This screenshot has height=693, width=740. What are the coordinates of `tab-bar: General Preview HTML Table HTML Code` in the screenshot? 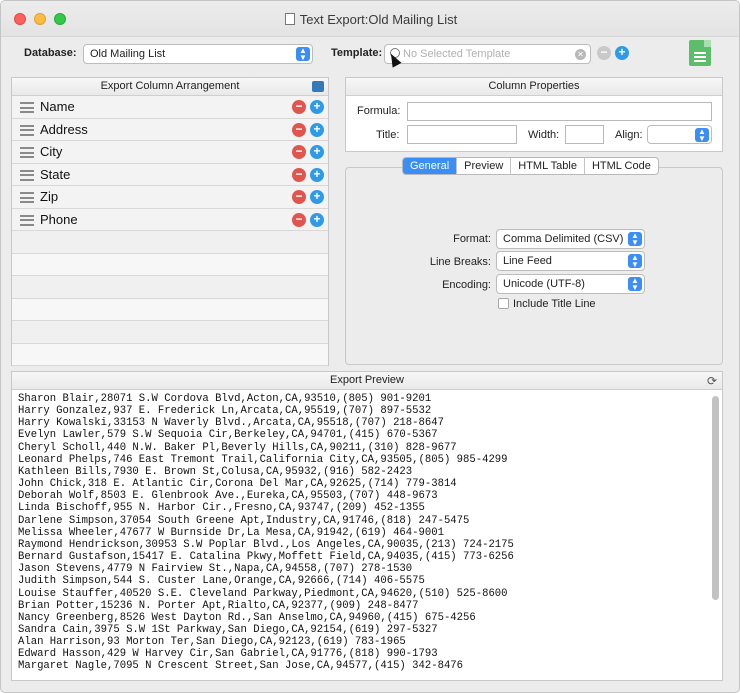 It's located at (530, 166).